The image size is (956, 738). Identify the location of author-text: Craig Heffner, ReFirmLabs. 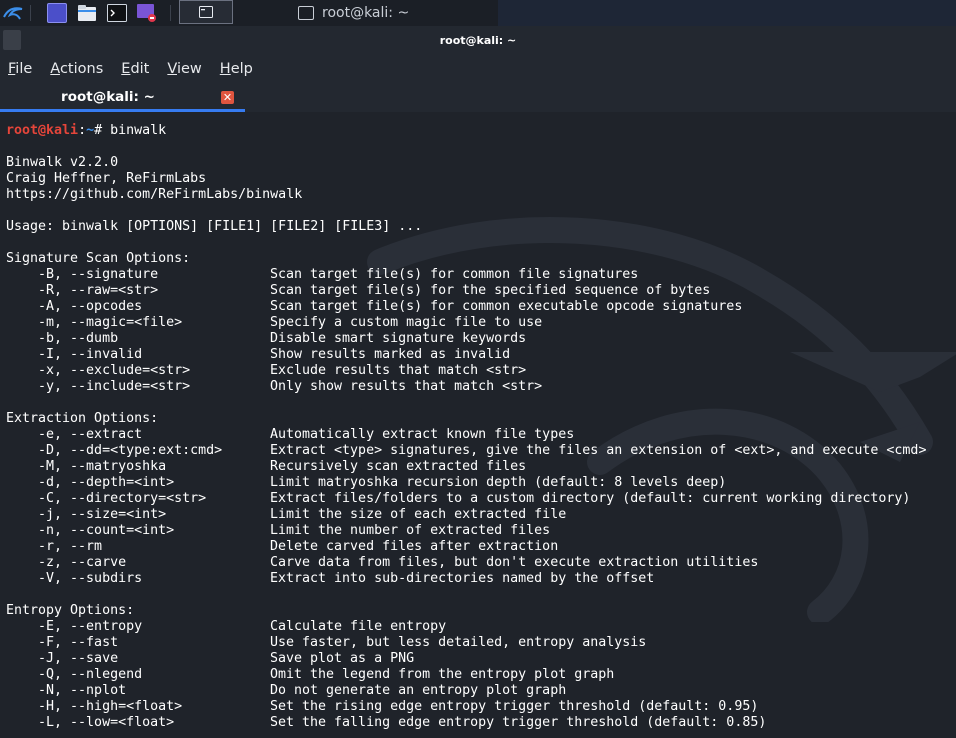
(106, 178).